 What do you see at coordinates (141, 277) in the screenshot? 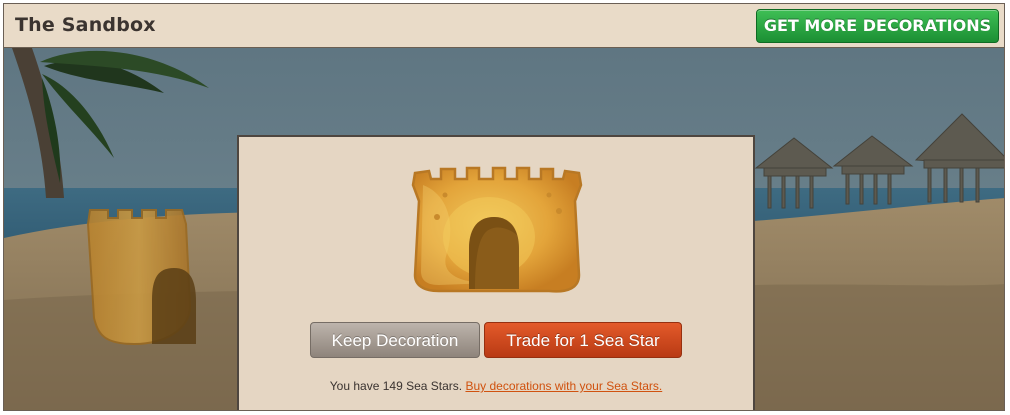
I see `background-sand-castle-icon` at bounding box center [141, 277].